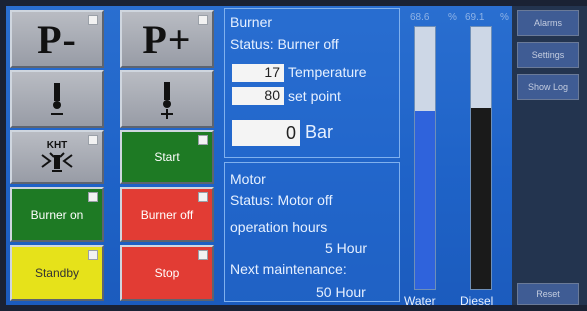 The image size is (587, 311). I want to click on start-button: Start, so click(167, 157).